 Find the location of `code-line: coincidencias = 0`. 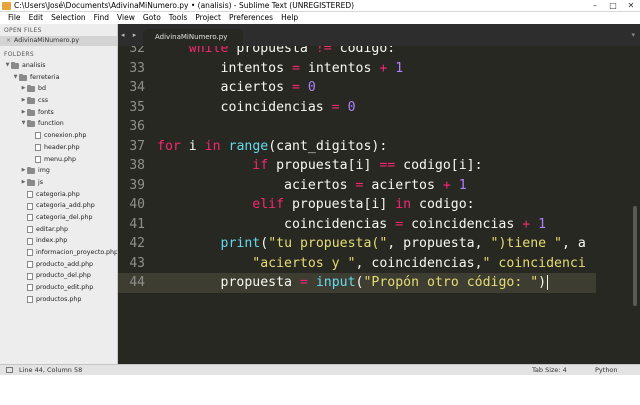

code-line: coincidencias = 0 is located at coordinates (256, 108).